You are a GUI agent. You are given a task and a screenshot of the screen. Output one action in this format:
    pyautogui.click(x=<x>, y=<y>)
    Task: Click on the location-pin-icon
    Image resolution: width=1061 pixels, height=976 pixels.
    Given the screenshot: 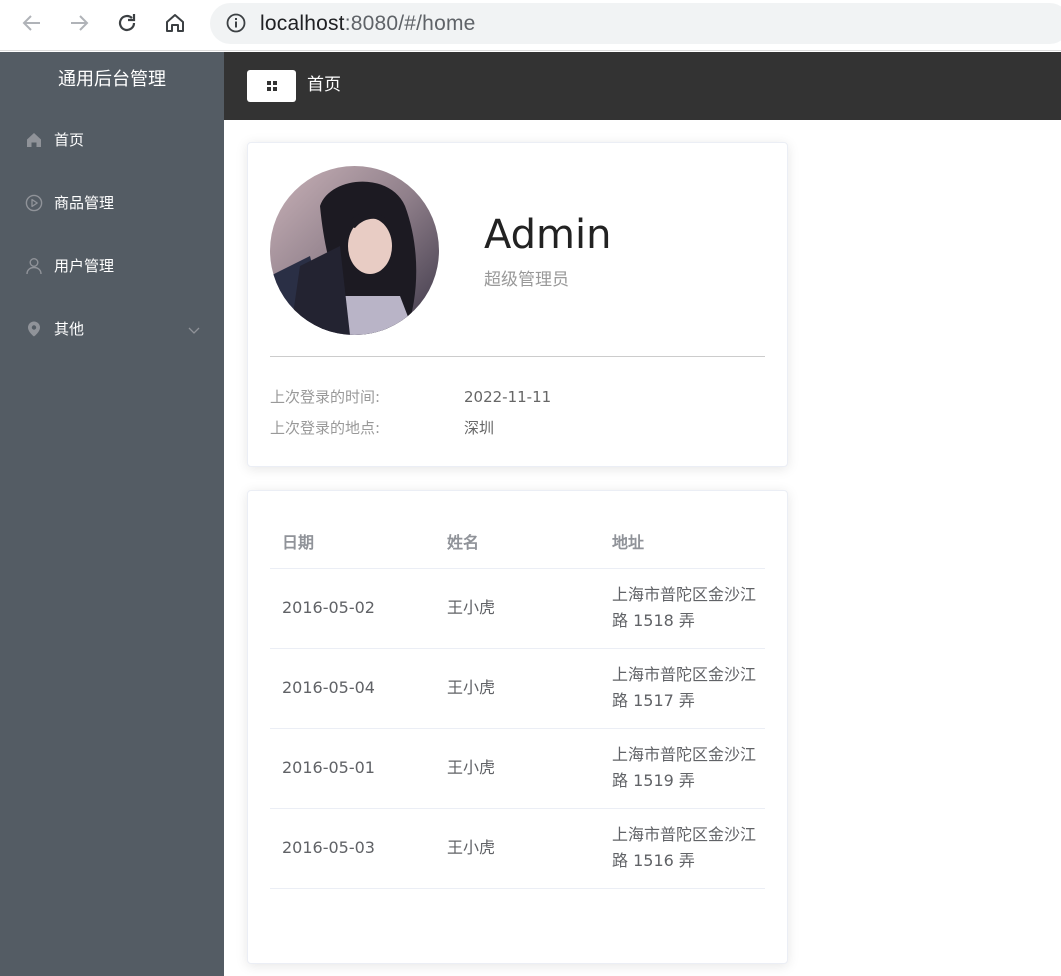 What is the action you would take?
    pyautogui.click(x=34, y=329)
    